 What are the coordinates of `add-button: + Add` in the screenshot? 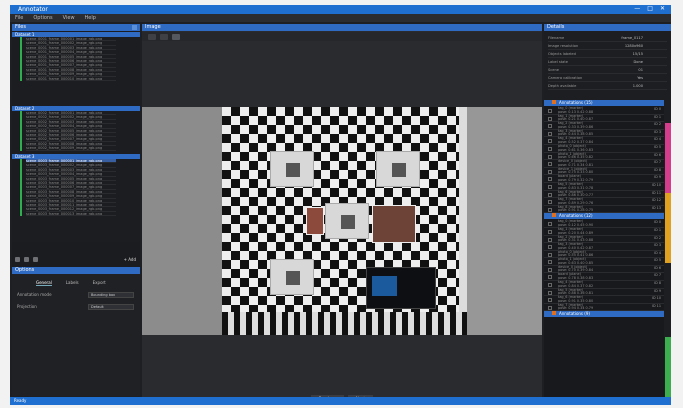 It's located at (130, 259).